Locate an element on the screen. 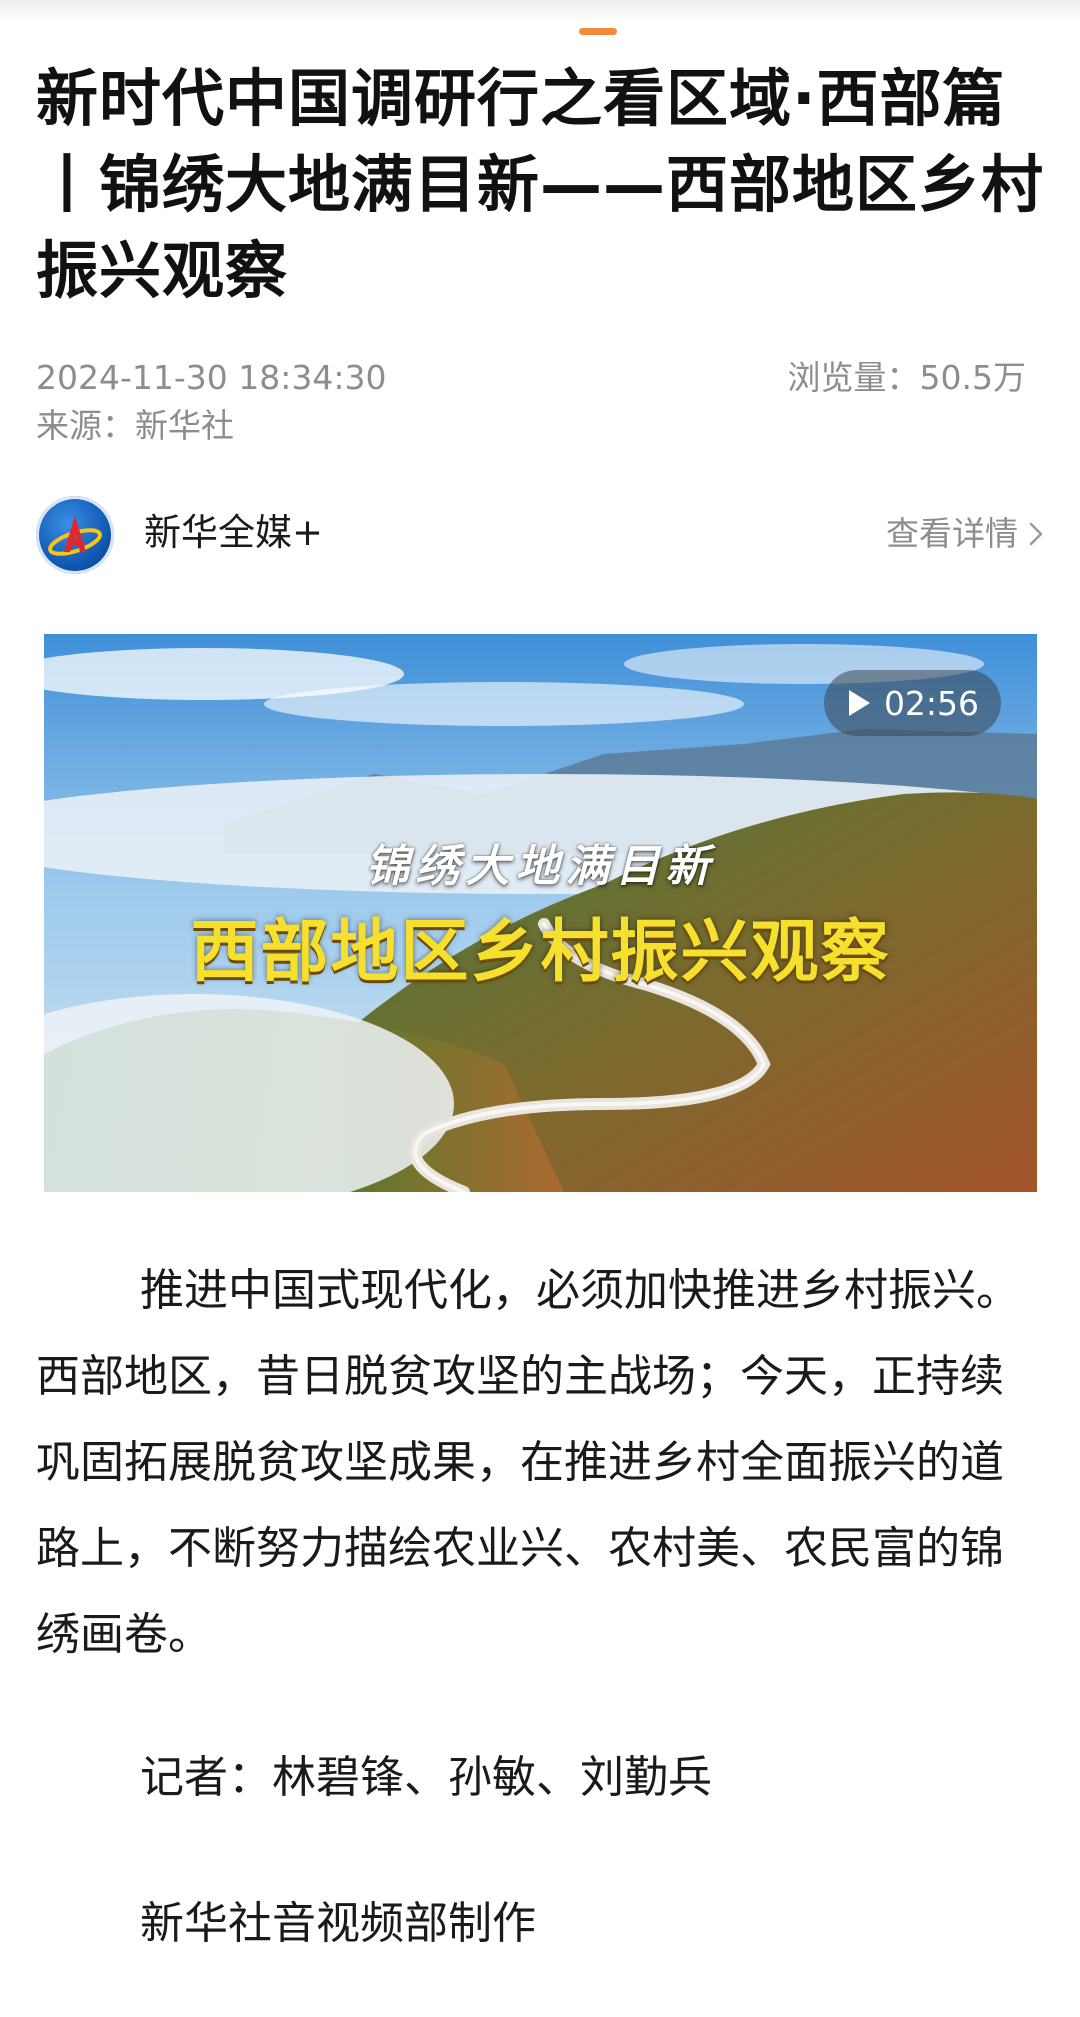 The width and height of the screenshot is (1080, 2017). video-duration-badge: 02:56 is located at coordinates (912, 703).